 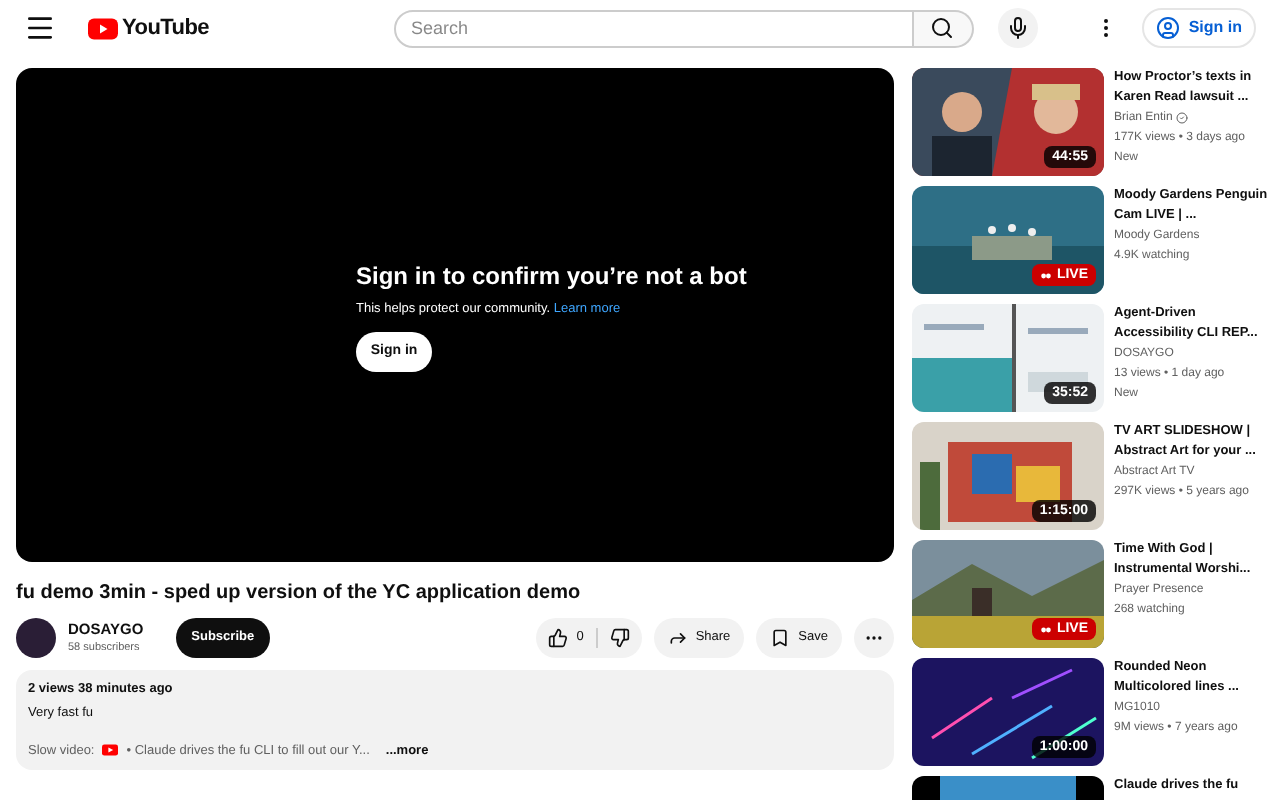 What do you see at coordinates (1199, 28) in the screenshot?
I see `sign-in-button: Sign in` at bounding box center [1199, 28].